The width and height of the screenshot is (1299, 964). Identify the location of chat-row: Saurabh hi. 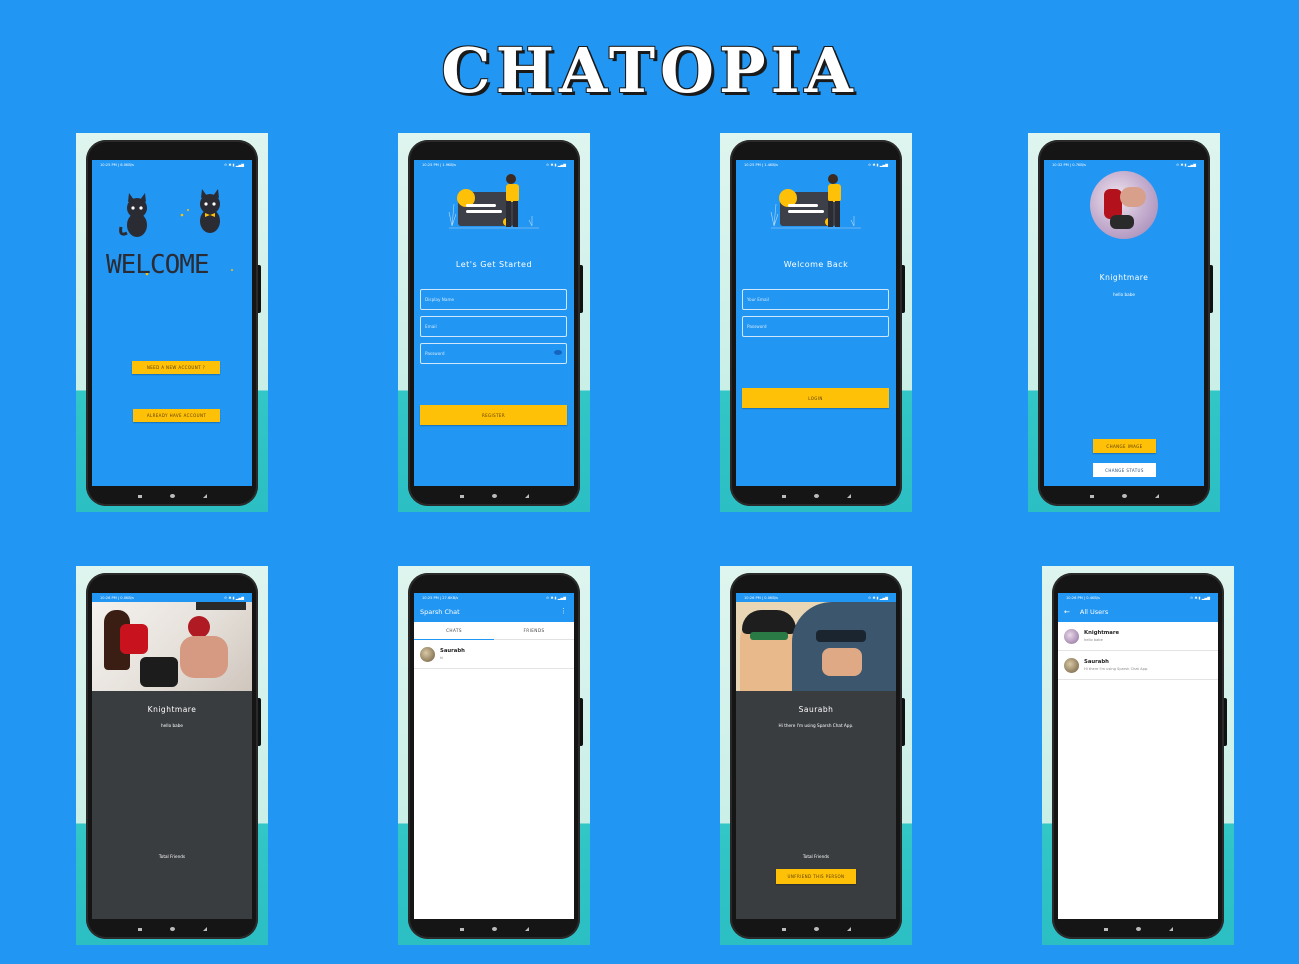
(494, 654).